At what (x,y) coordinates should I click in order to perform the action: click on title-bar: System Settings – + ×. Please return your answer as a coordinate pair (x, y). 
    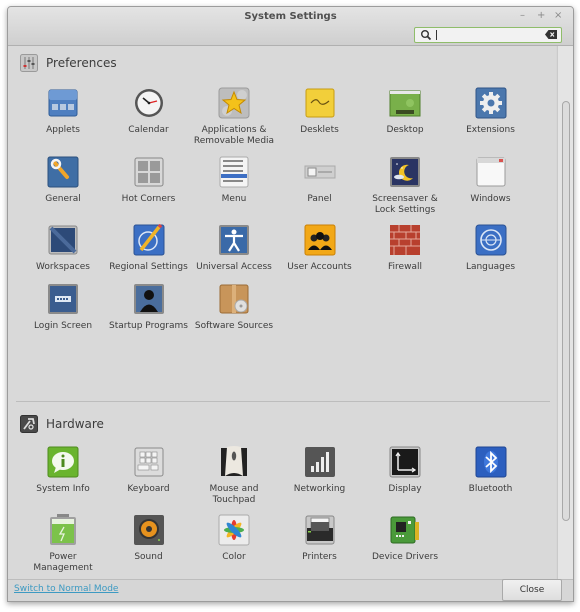
    Looking at the image, I should click on (290, 26).